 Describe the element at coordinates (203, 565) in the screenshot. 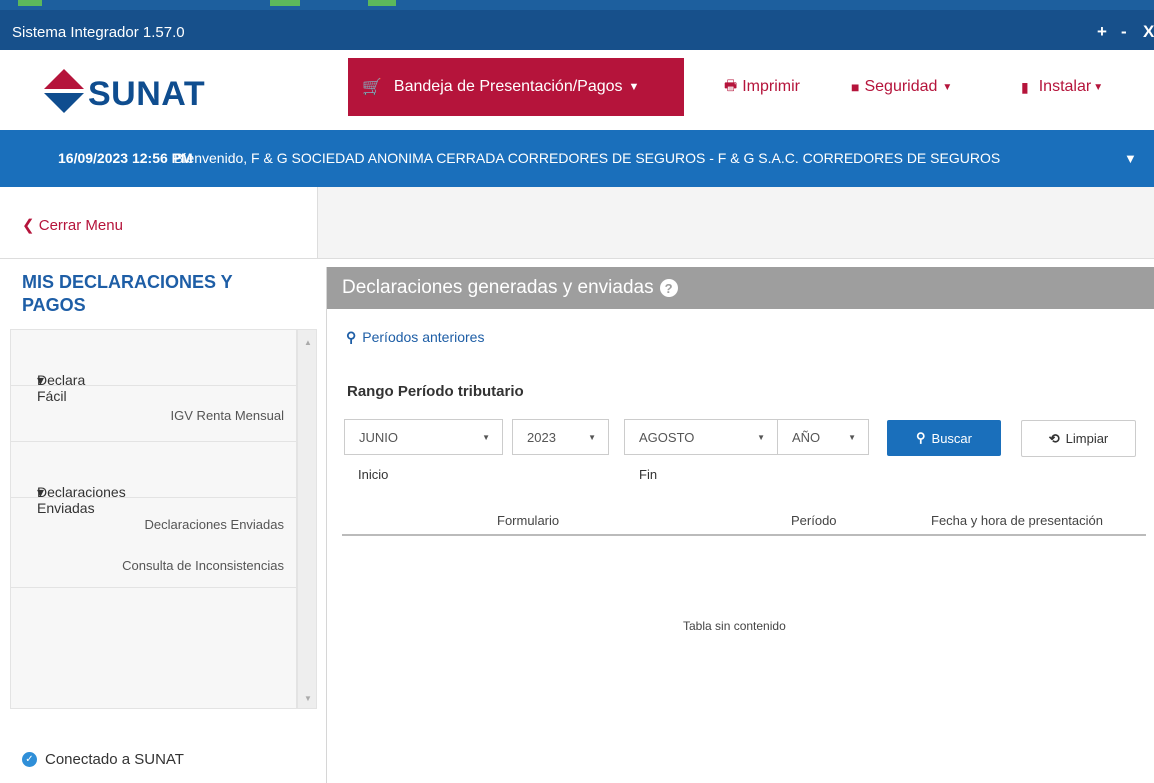

I see `menu-item-consulta-inconsistencias: Consulta de Inconsistencias` at that location.